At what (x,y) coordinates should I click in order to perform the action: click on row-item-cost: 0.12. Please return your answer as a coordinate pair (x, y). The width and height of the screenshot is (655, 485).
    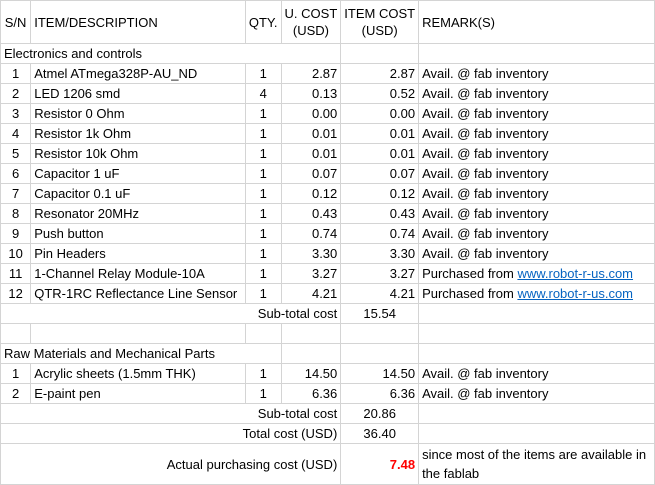
    Looking at the image, I should click on (380, 193).